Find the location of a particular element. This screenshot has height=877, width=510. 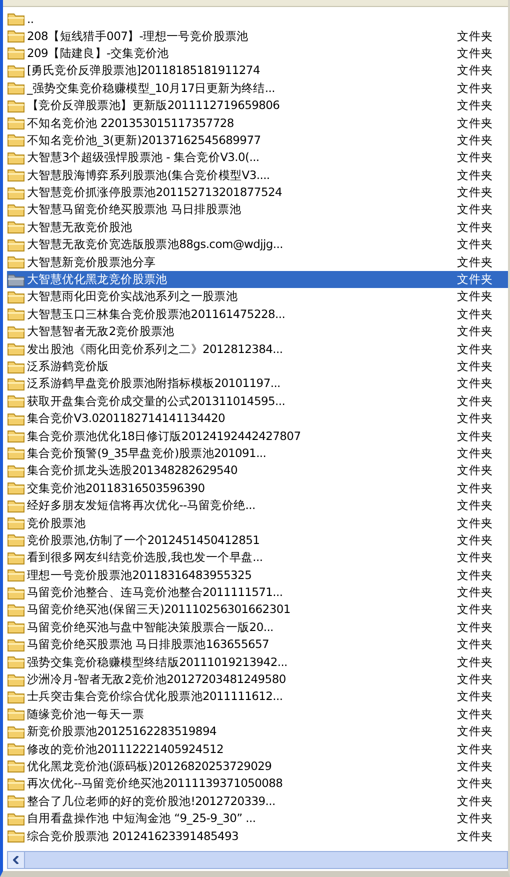

folder-row: 大智慧无敌竞价宽选版股票池88gs.com@wdjjg... 文件夹 is located at coordinates (257, 245).